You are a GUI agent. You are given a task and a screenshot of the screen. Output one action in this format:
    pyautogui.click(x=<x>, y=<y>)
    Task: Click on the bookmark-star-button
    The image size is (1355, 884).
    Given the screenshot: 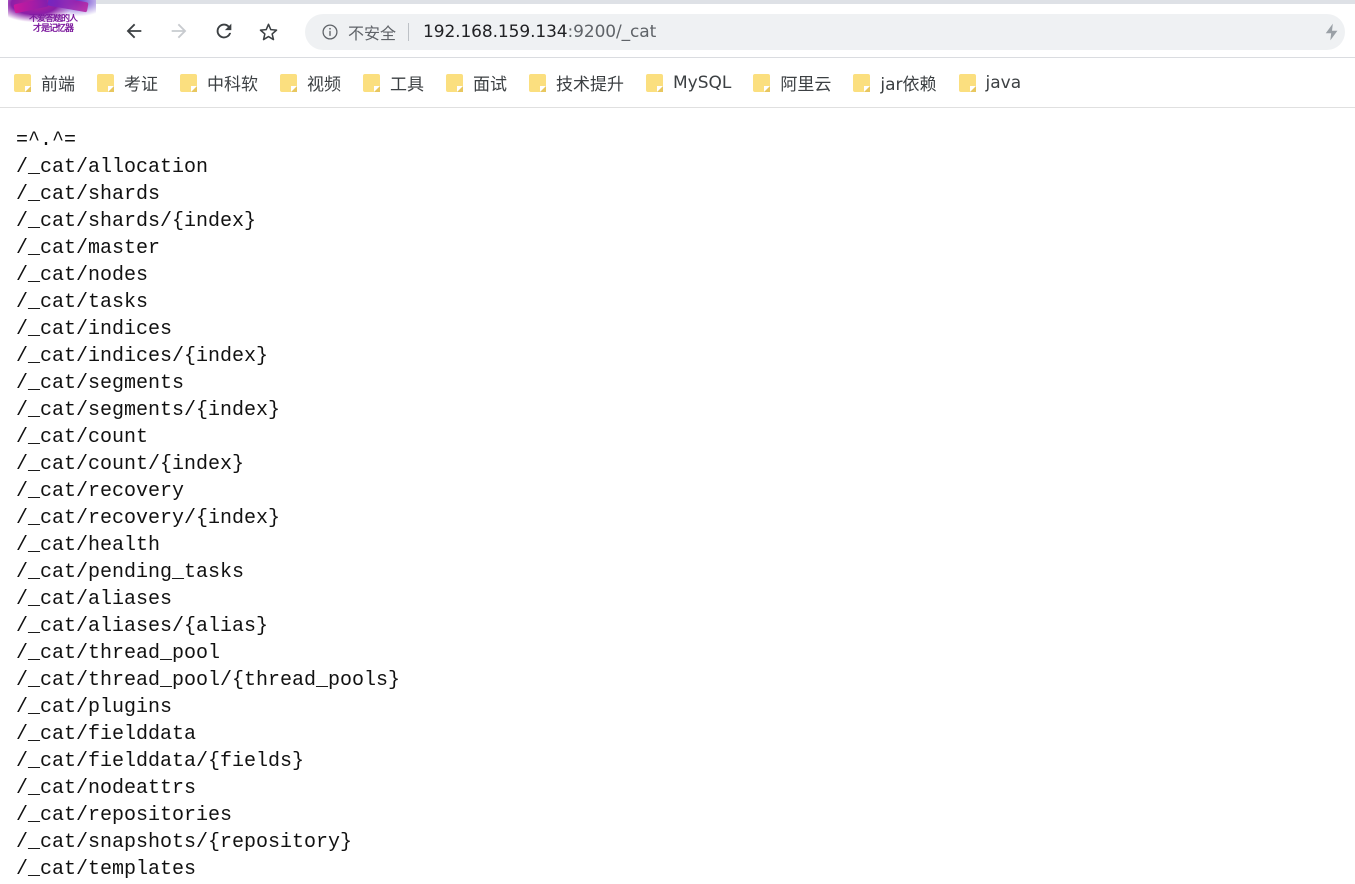 What is the action you would take?
    pyautogui.click(x=268, y=31)
    